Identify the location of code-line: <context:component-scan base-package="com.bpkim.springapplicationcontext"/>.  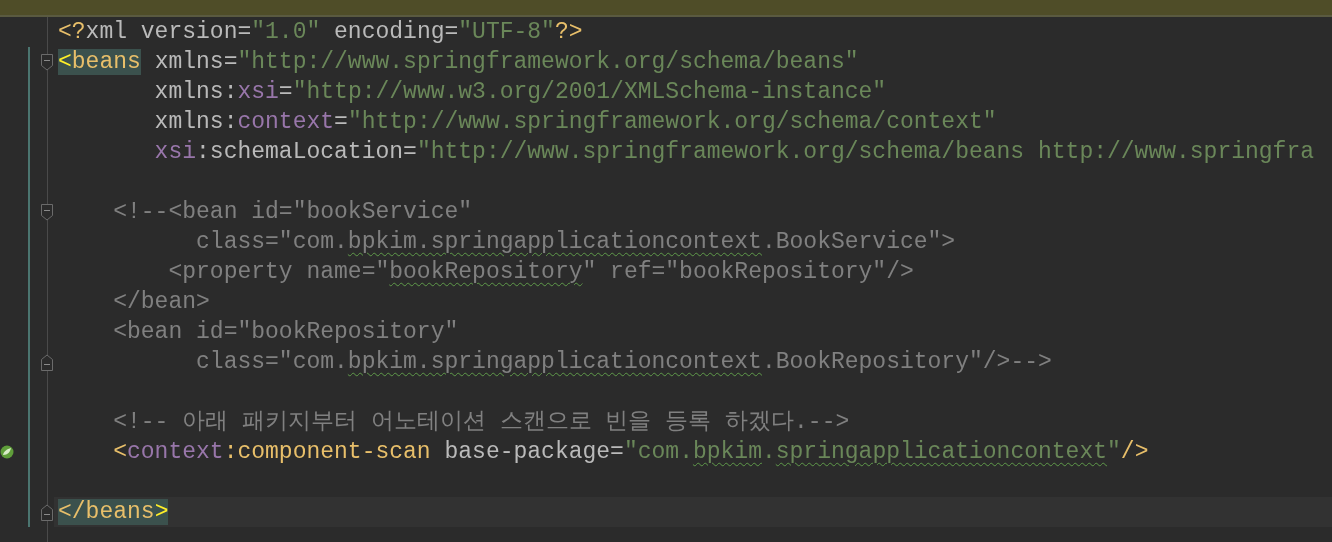
(630, 452).